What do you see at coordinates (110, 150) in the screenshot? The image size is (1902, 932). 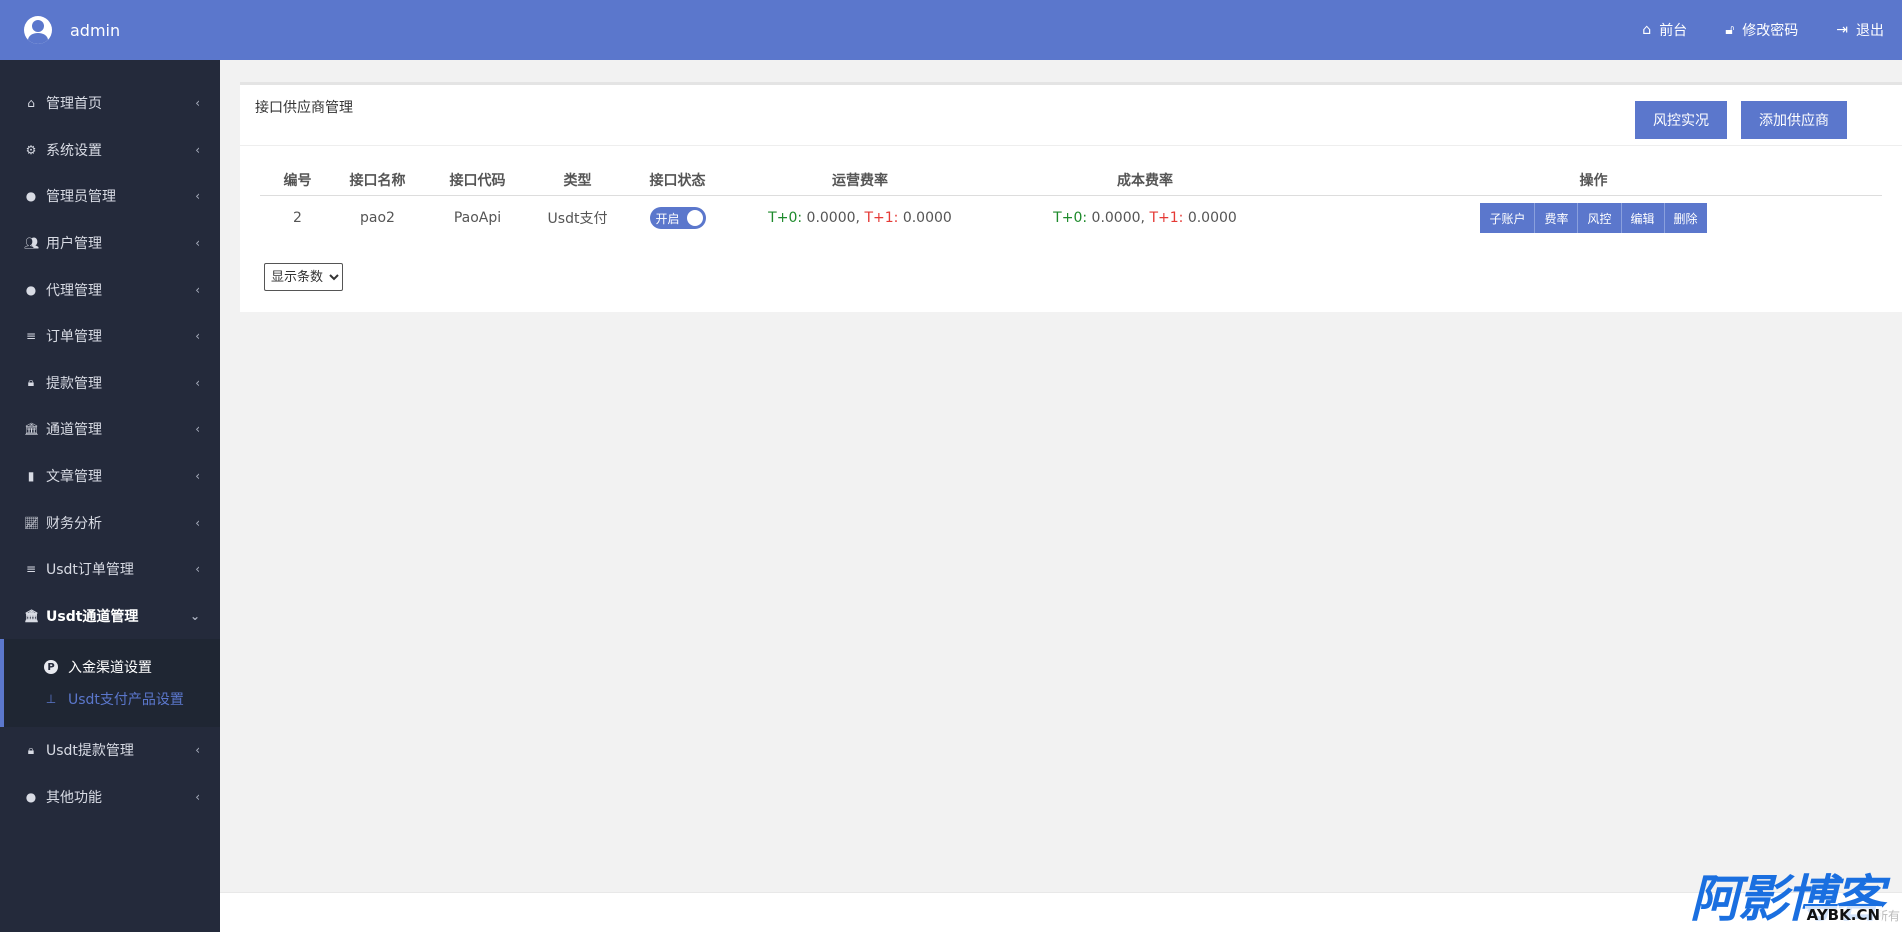 I see `sidebar-item-settings: ⚙ 系统设置 ‹` at bounding box center [110, 150].